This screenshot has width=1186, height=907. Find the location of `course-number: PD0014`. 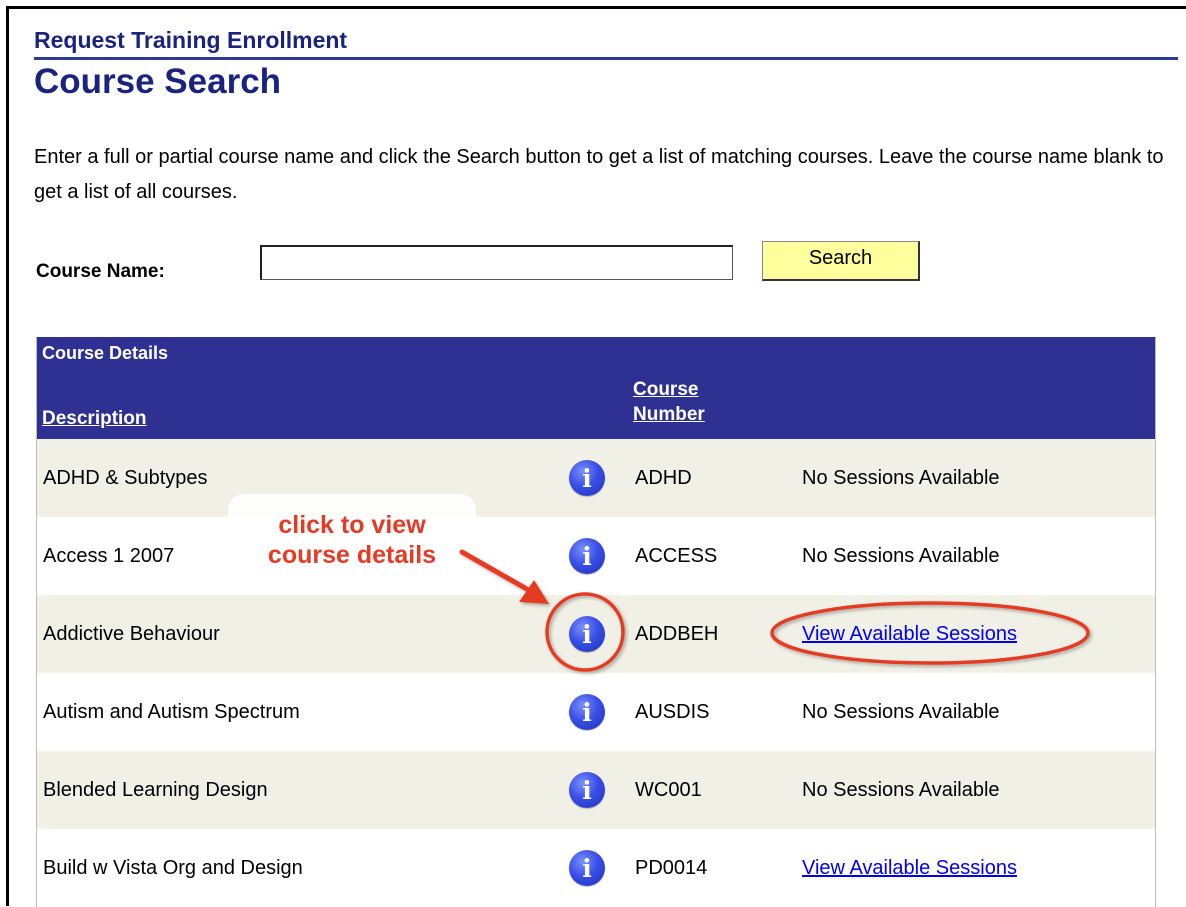

course-number: PD0014 is located at coordinates (671, 868).